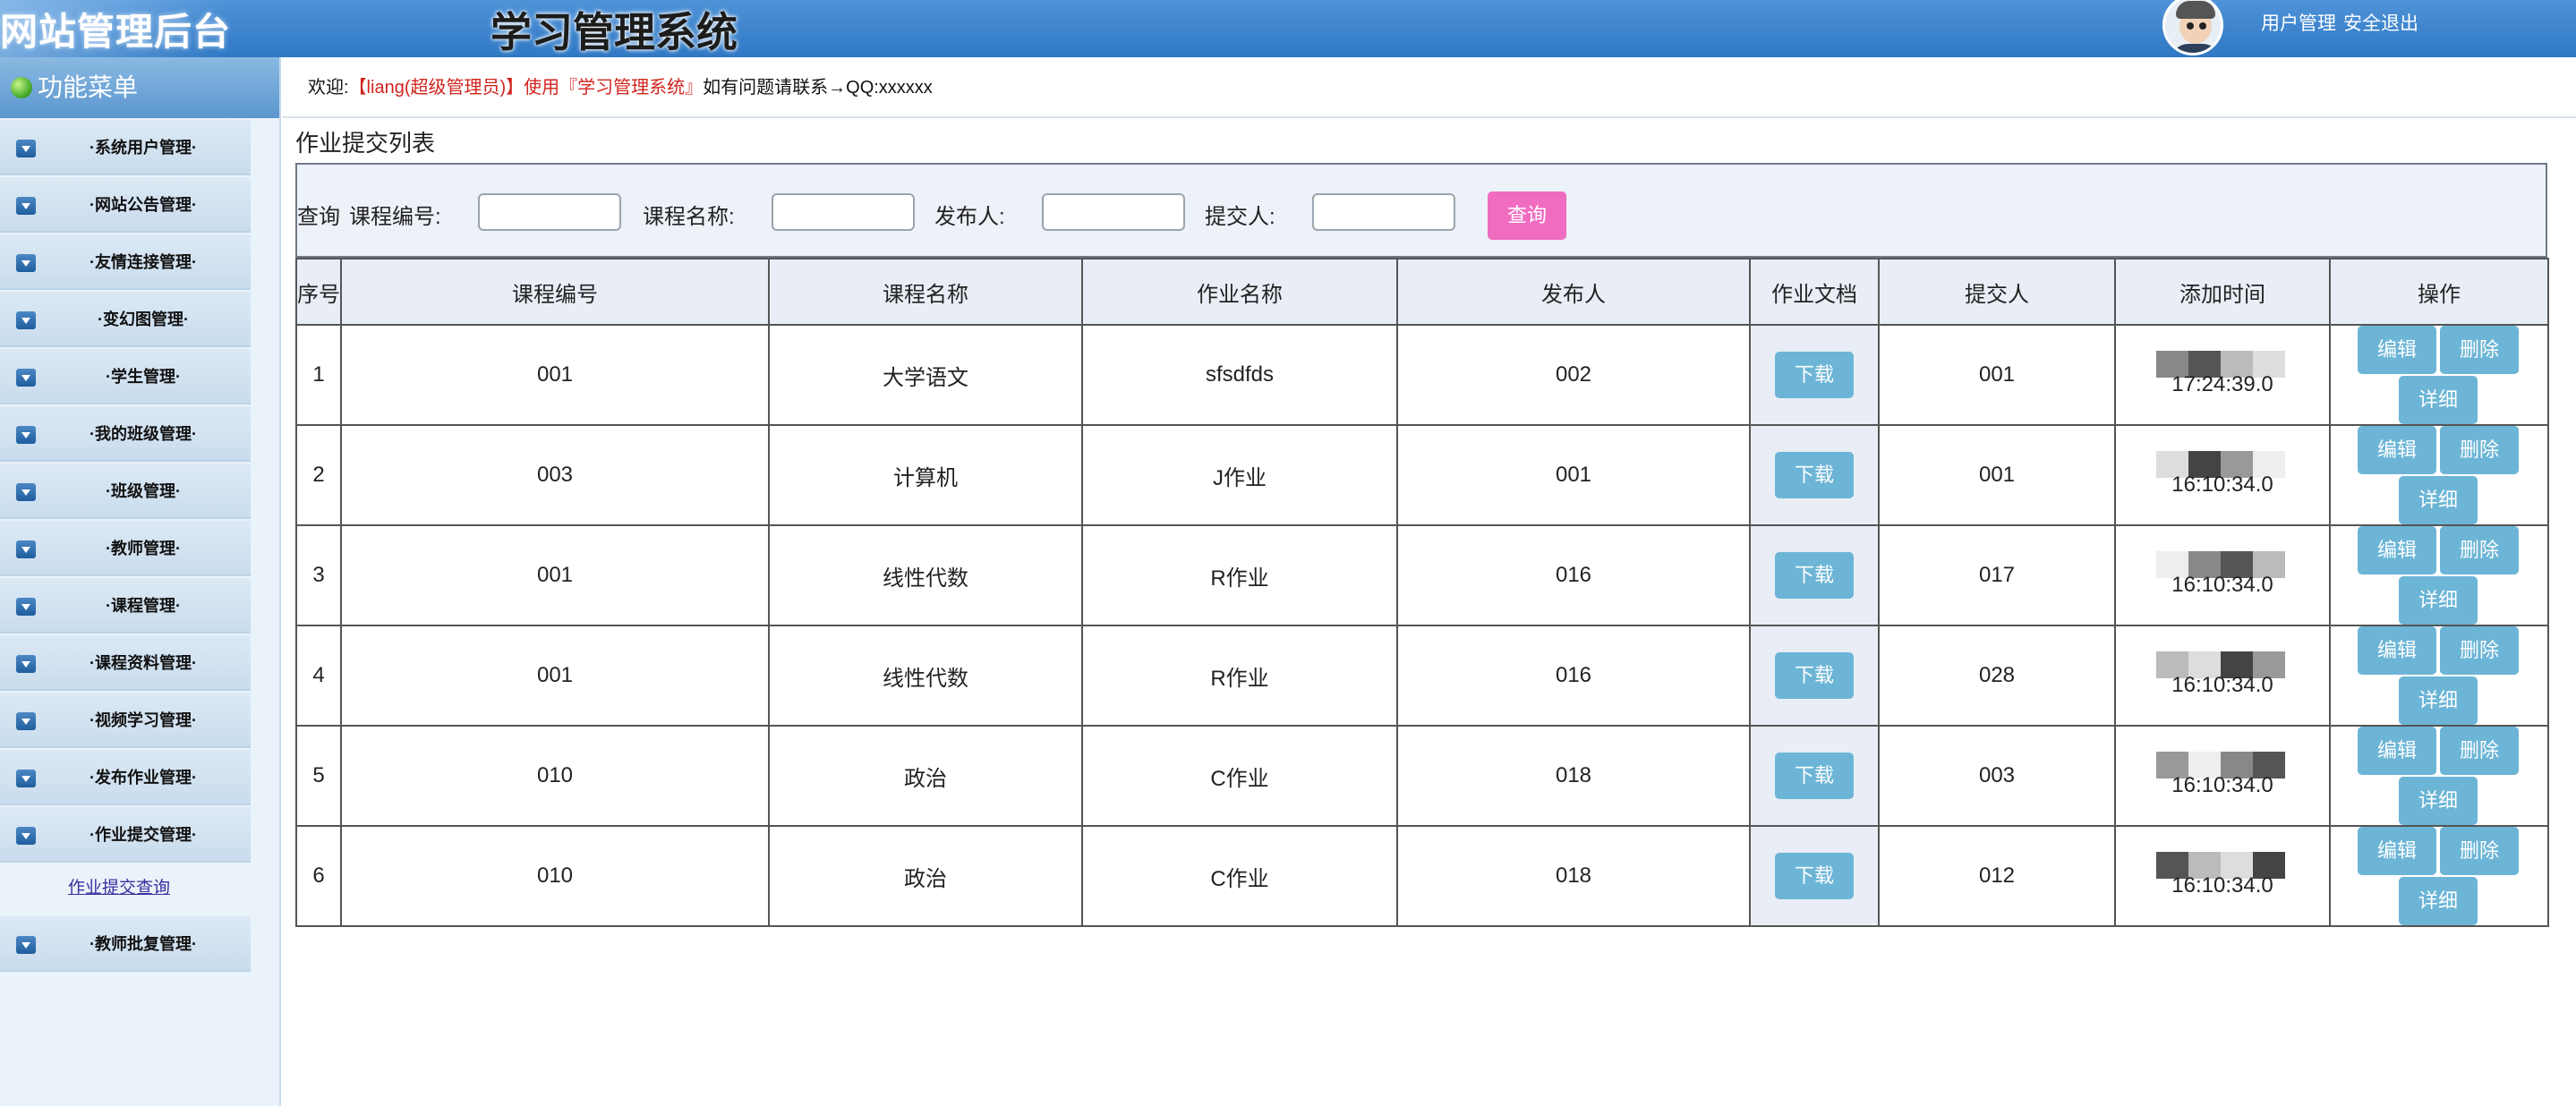  What do you see at coordinates (1113, 212) in the screenshot?
I see `publisher-input` at bounding box center [1113, 212].